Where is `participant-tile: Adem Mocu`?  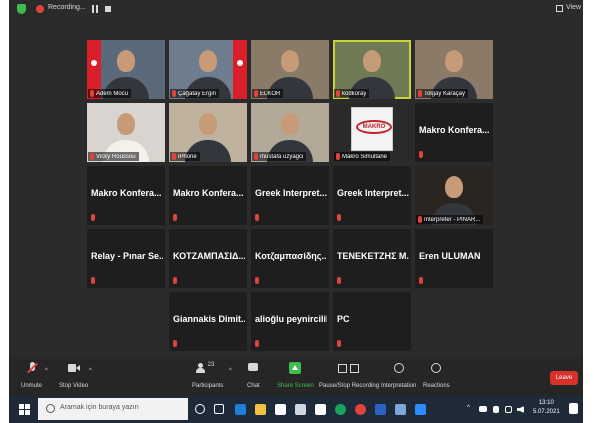 participant-tile: Adem Mocu is located at coordinates (126, 69).